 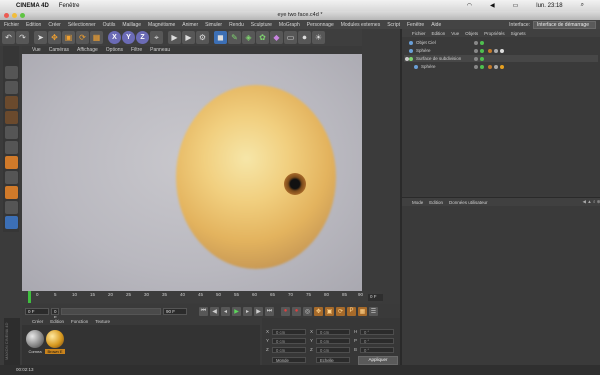 What do you see at coordinates (377, 332) in the screenshot?
I see `rotation-h-field: 0 °` at bounding box center [377, 332].